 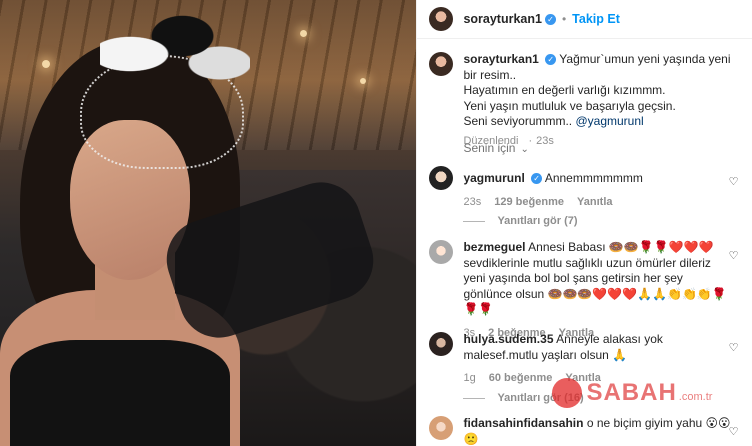 I want to click on sabah-watermark: SABAH .com.tr, so click(x=632, y=393).